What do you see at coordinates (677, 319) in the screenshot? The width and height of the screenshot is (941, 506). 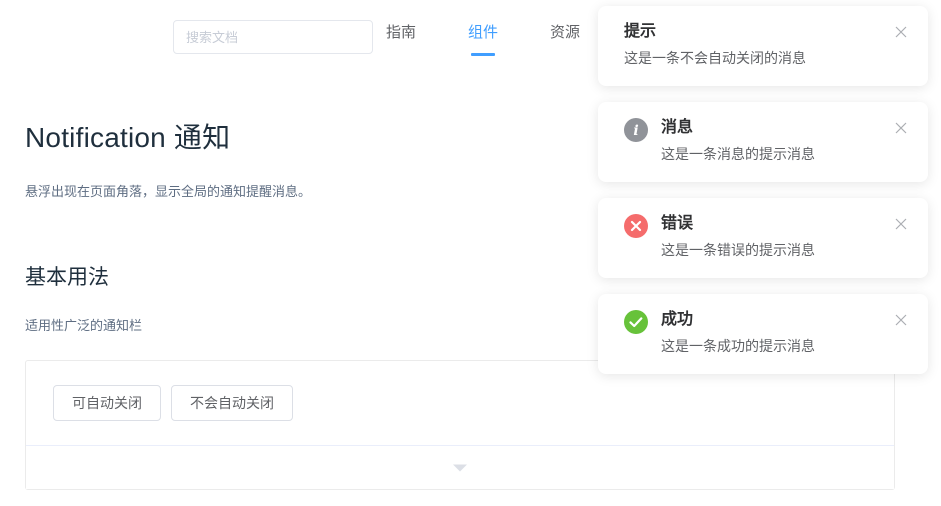 I see `notification-title: 成功` at bounding box center [677, 319].